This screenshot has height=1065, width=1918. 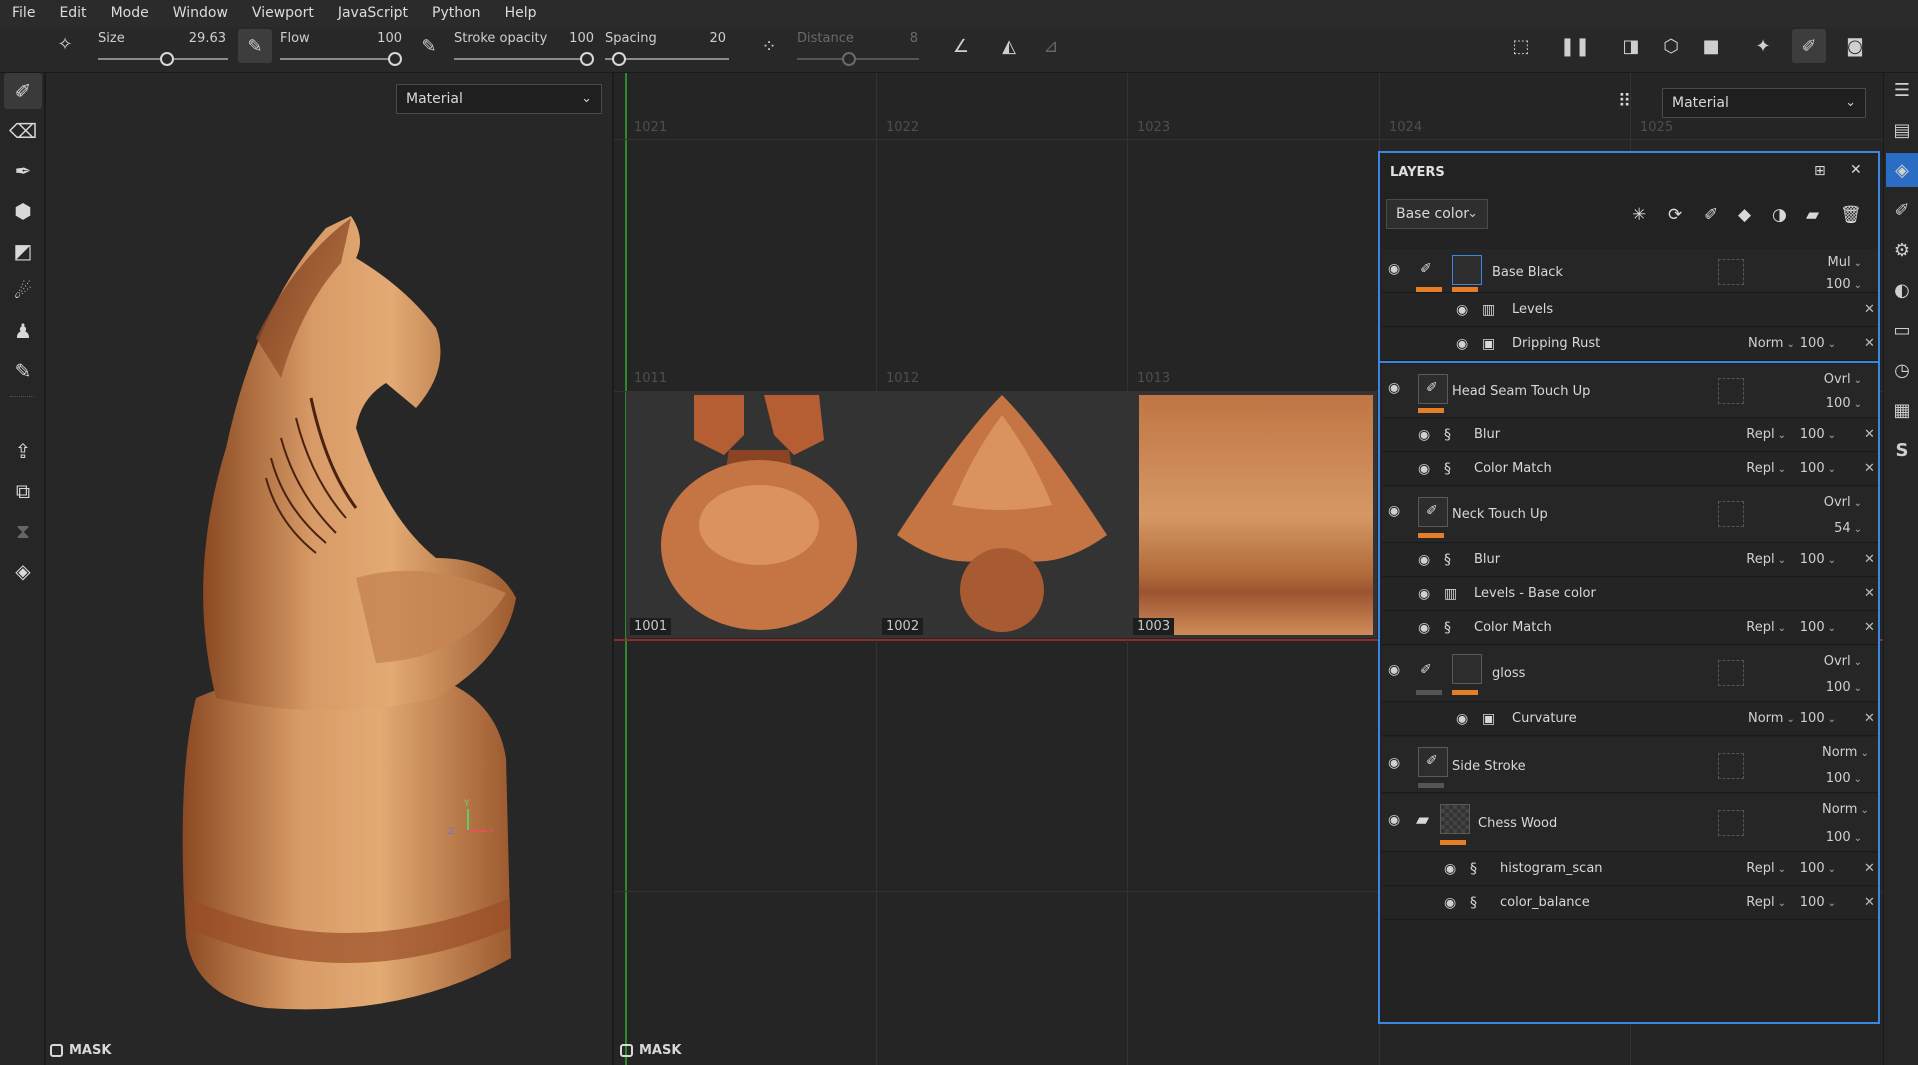 What do you see at coordinates (575, 38) in the screenshot?
I see `stroke-opacity-value: 100` at bounding box center [575, 38].